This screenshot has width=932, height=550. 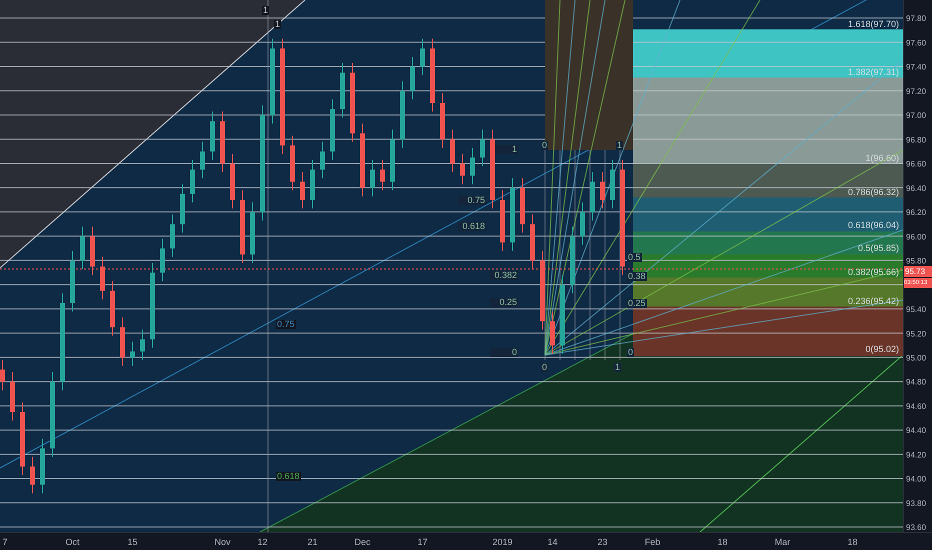 I want to click on price-tick-label: 94.80, so click(x=916, y=382).